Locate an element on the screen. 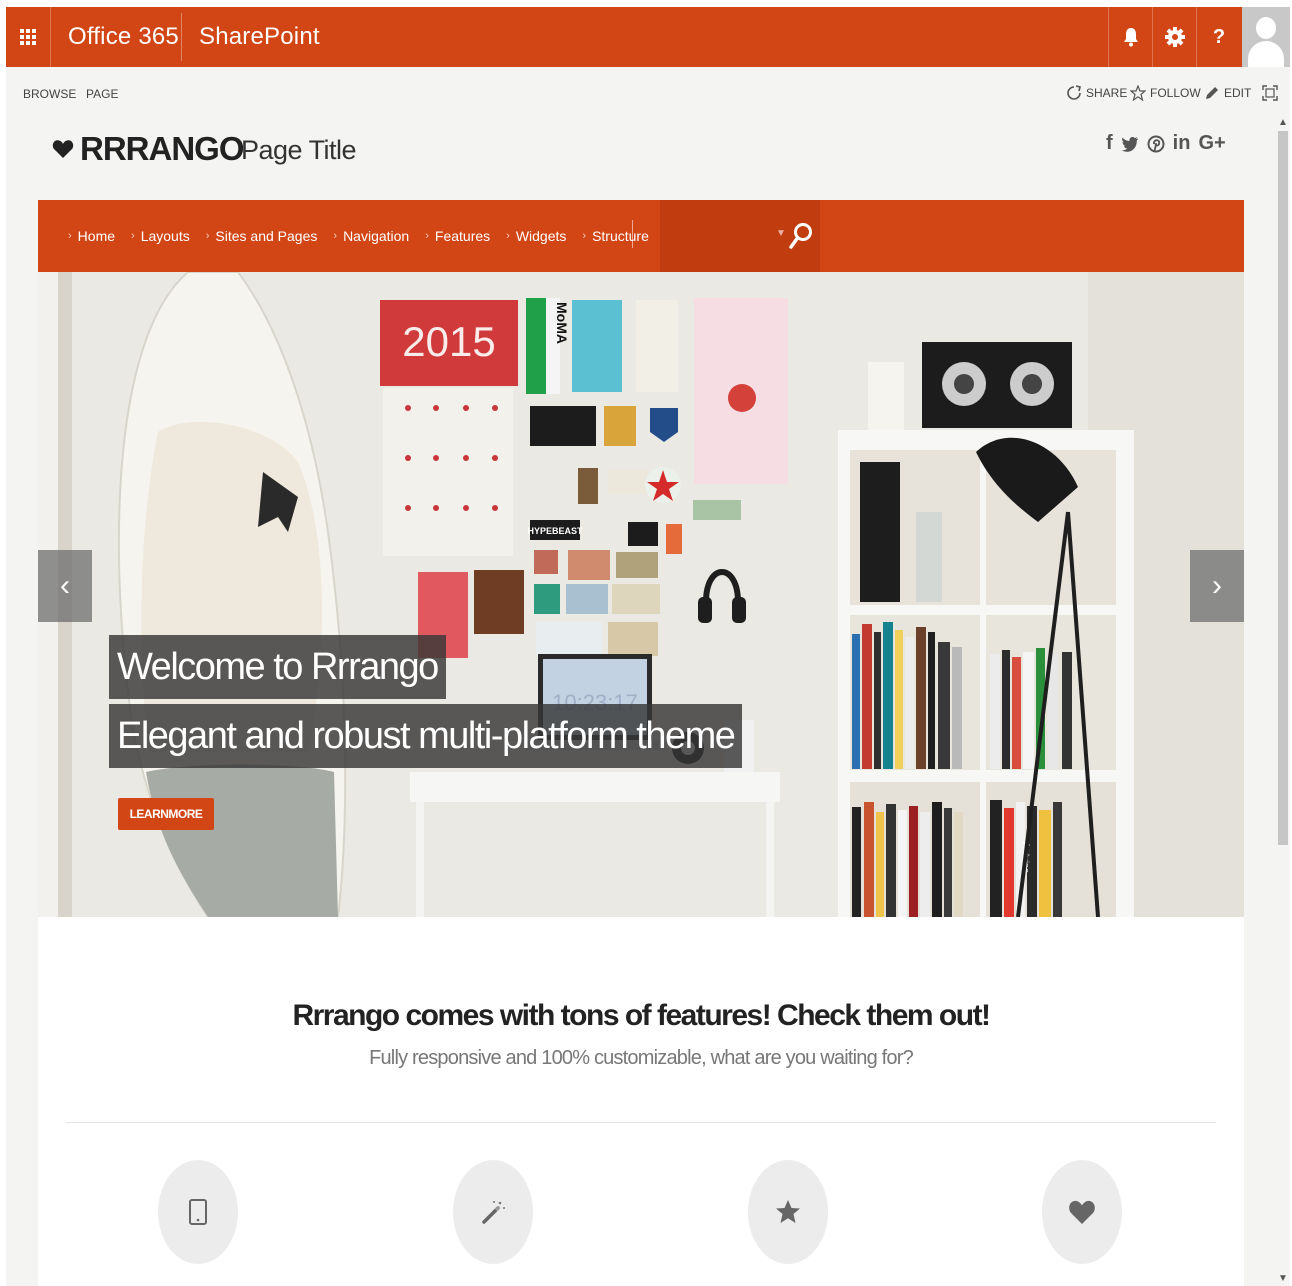 The height and width of the screenshot is (1286, 1292). nav-item-label: Sites and Pages is located at coordinates (266, 236).